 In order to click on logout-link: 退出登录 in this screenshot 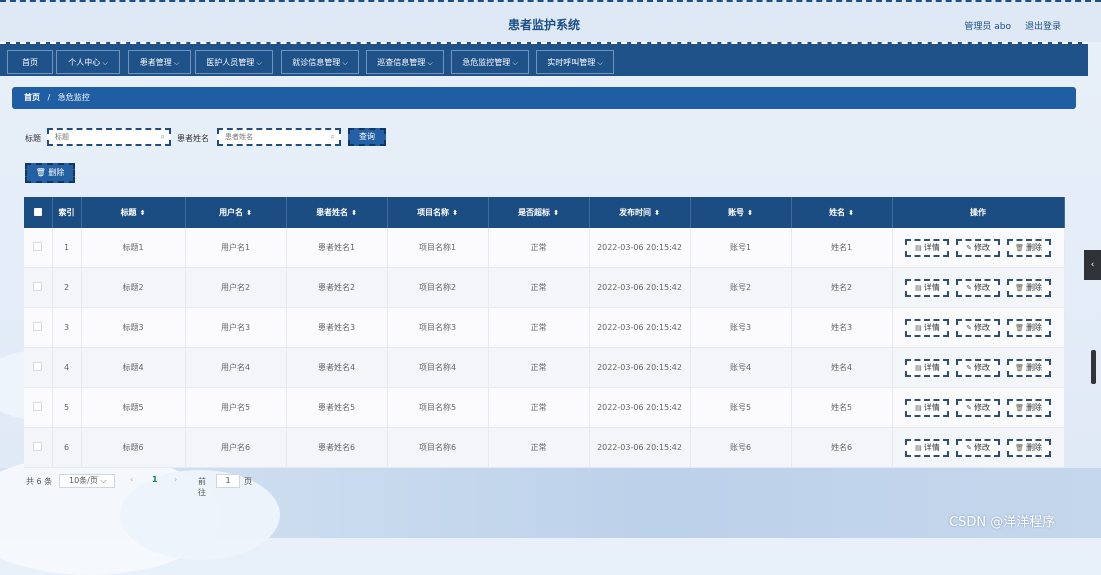, I will do `click(1043, 25)`.